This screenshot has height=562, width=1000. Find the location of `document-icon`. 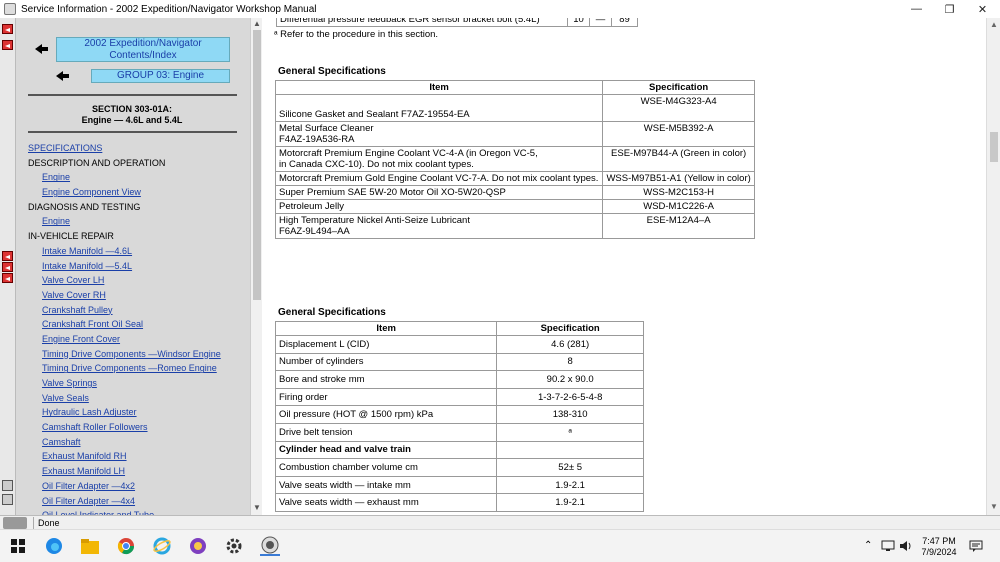

document-icon is located at coordinates (7, 485).